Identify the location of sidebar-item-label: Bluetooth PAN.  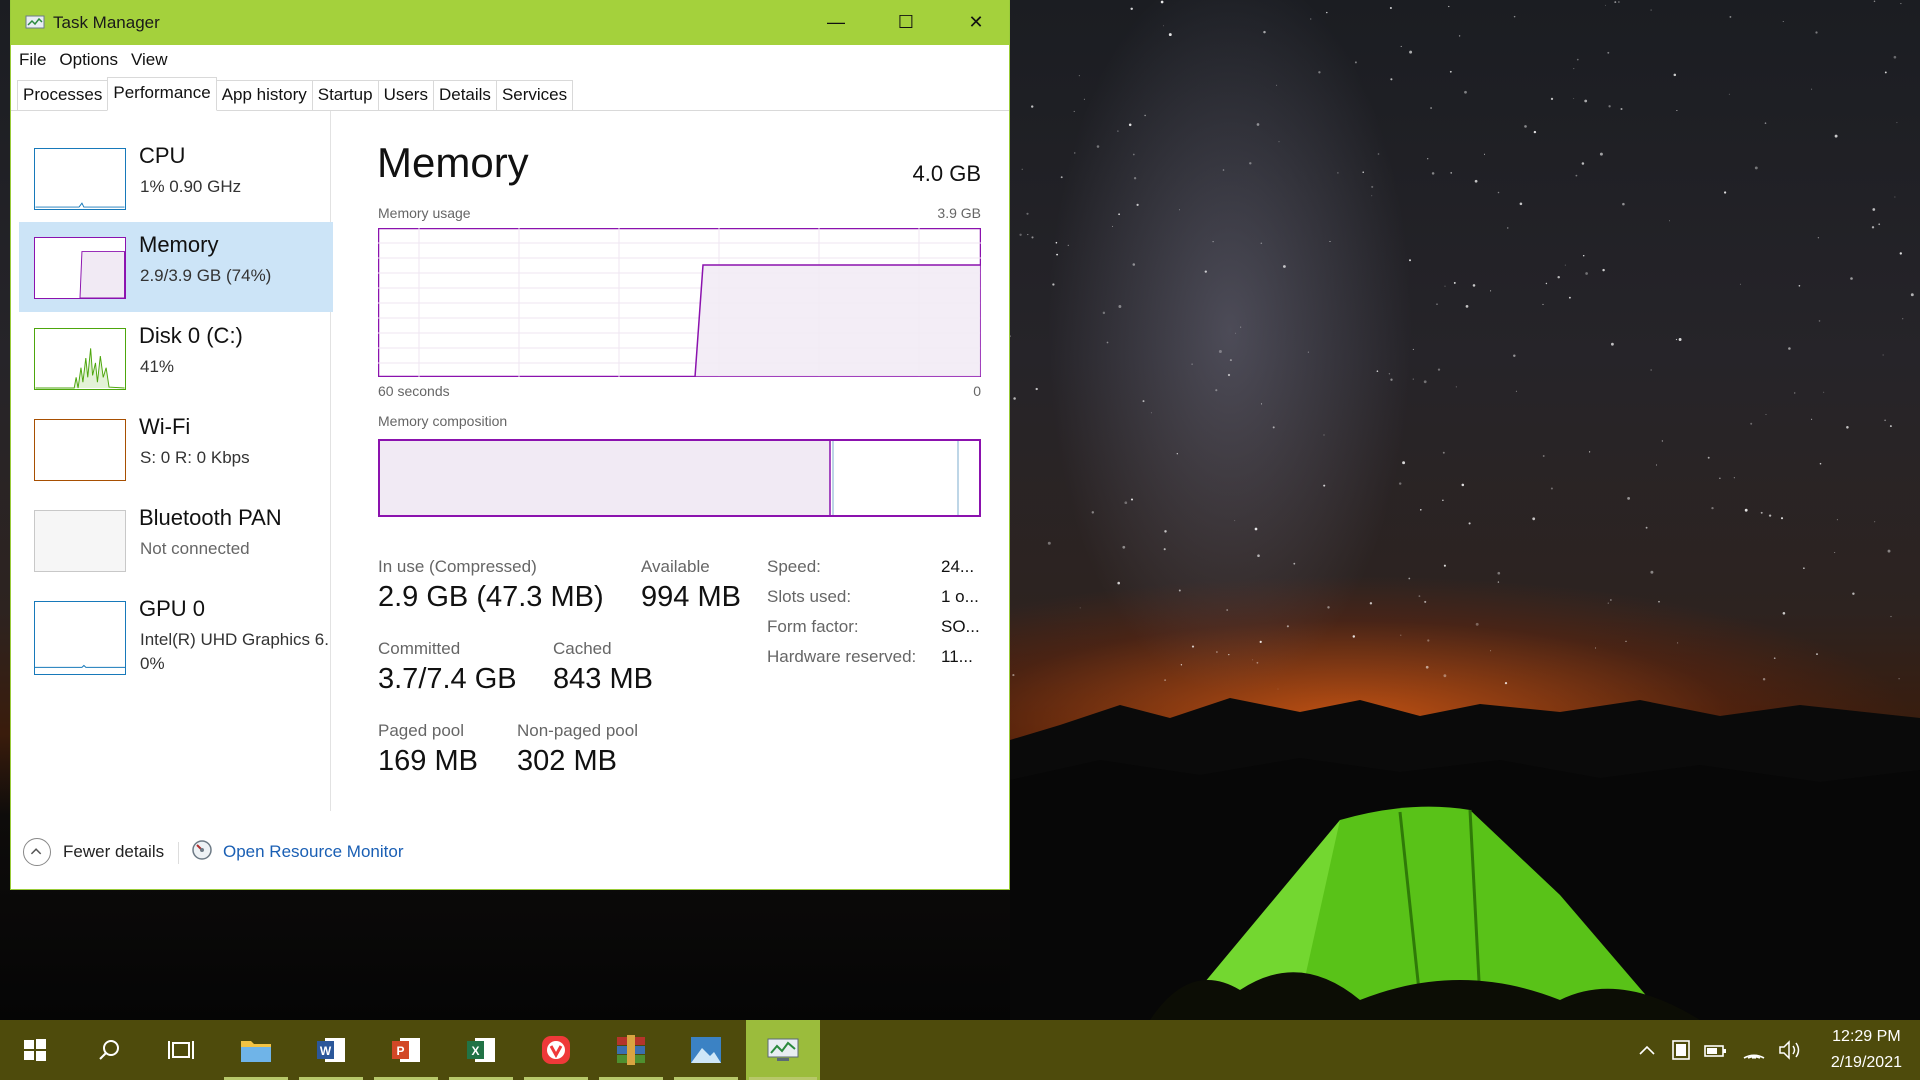
(210, 517).